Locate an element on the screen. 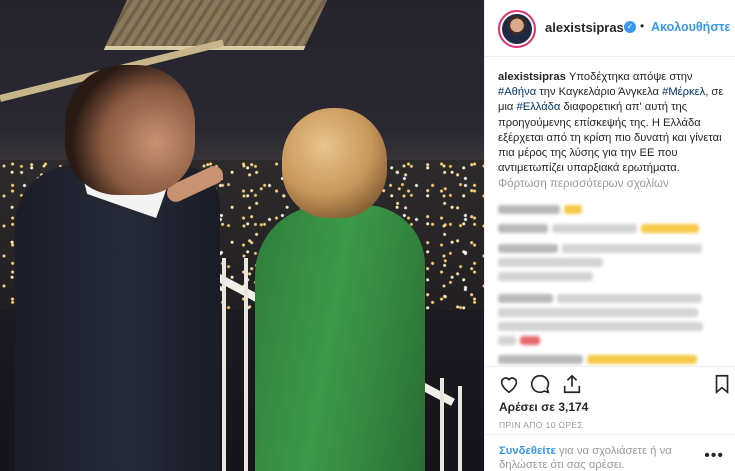 The image size is (735, 471). avatar is located at coordinates (517, 29).